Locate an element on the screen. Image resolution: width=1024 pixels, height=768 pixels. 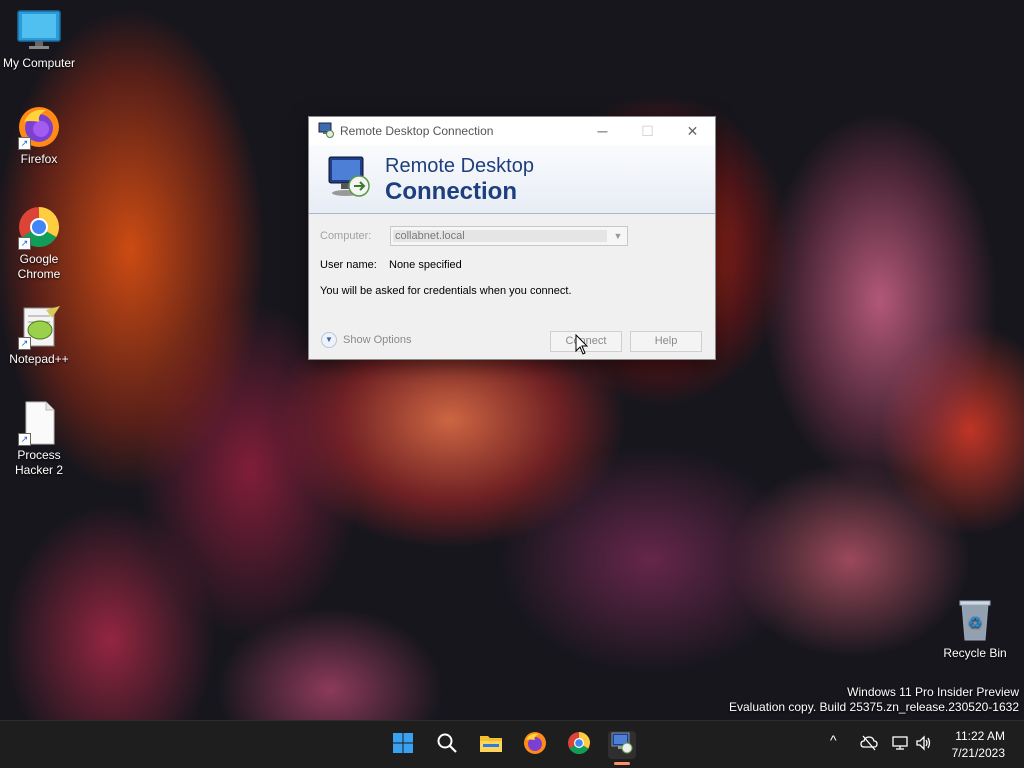
desktop-icon-firefox: ↗ Firefox is located at coordinates (39, 135).